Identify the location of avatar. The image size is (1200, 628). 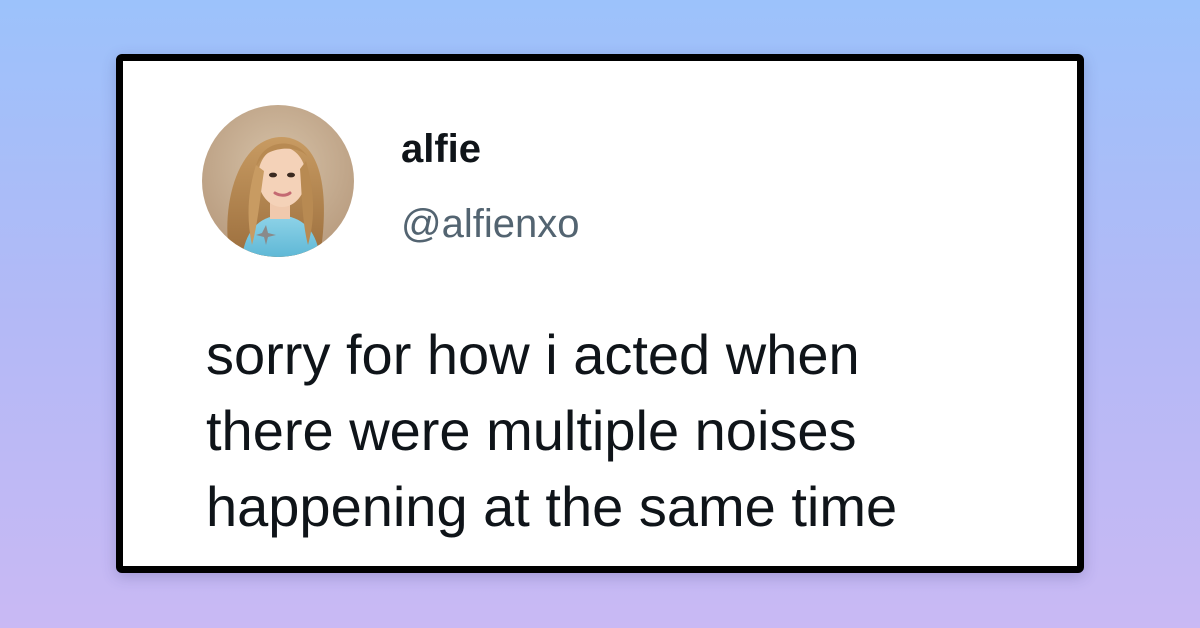
(278, 181).